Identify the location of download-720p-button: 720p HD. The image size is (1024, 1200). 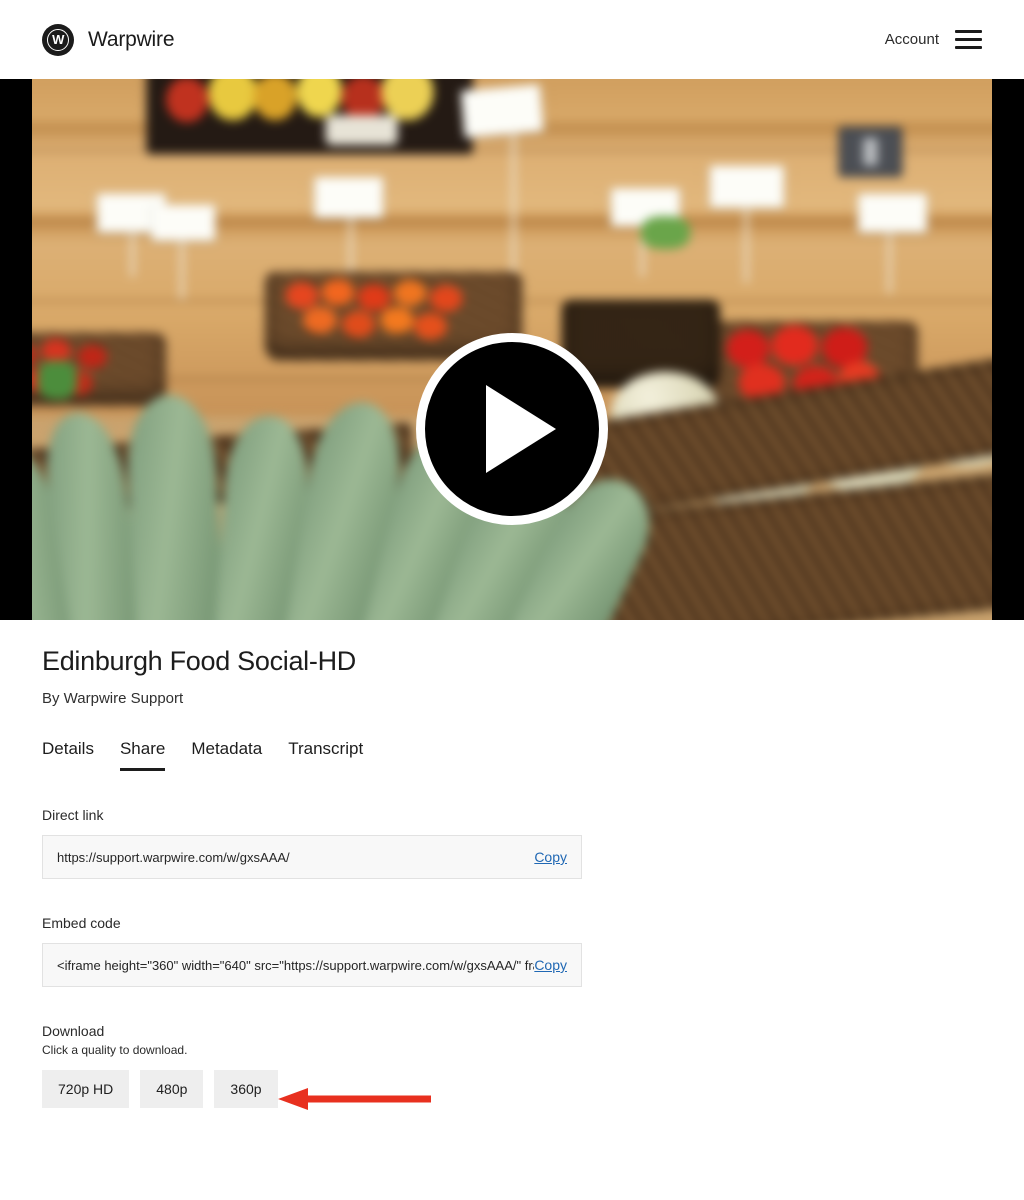
(86, 1089).